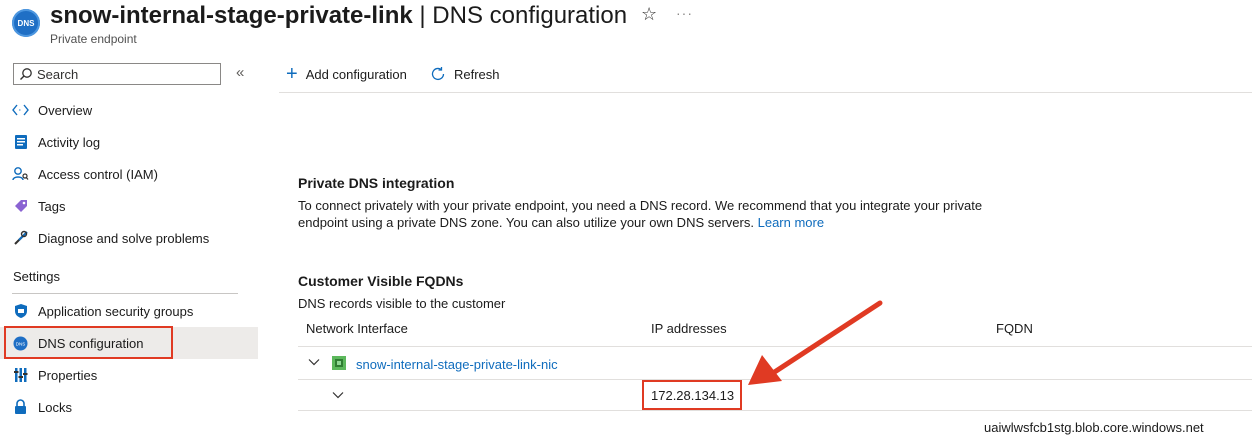 This screenshot has height=442, width=1252. What do you see at coordinates (775, 410) in the screenshot?
I see `row-divider` at bounding box center [775, 410].